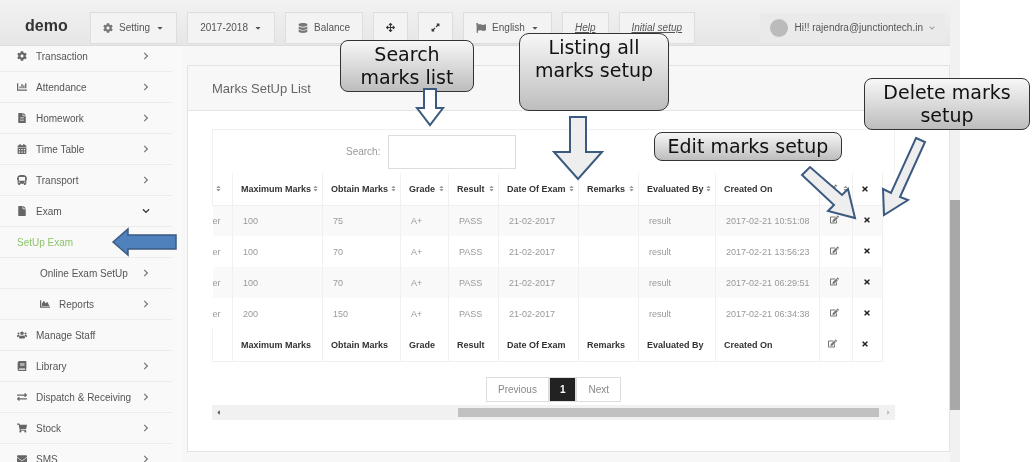  What do you see at coordinates (407, 66) in the screenshot?
I see `callout-tooltip: Search marks list` at bounding box center [407, 66].